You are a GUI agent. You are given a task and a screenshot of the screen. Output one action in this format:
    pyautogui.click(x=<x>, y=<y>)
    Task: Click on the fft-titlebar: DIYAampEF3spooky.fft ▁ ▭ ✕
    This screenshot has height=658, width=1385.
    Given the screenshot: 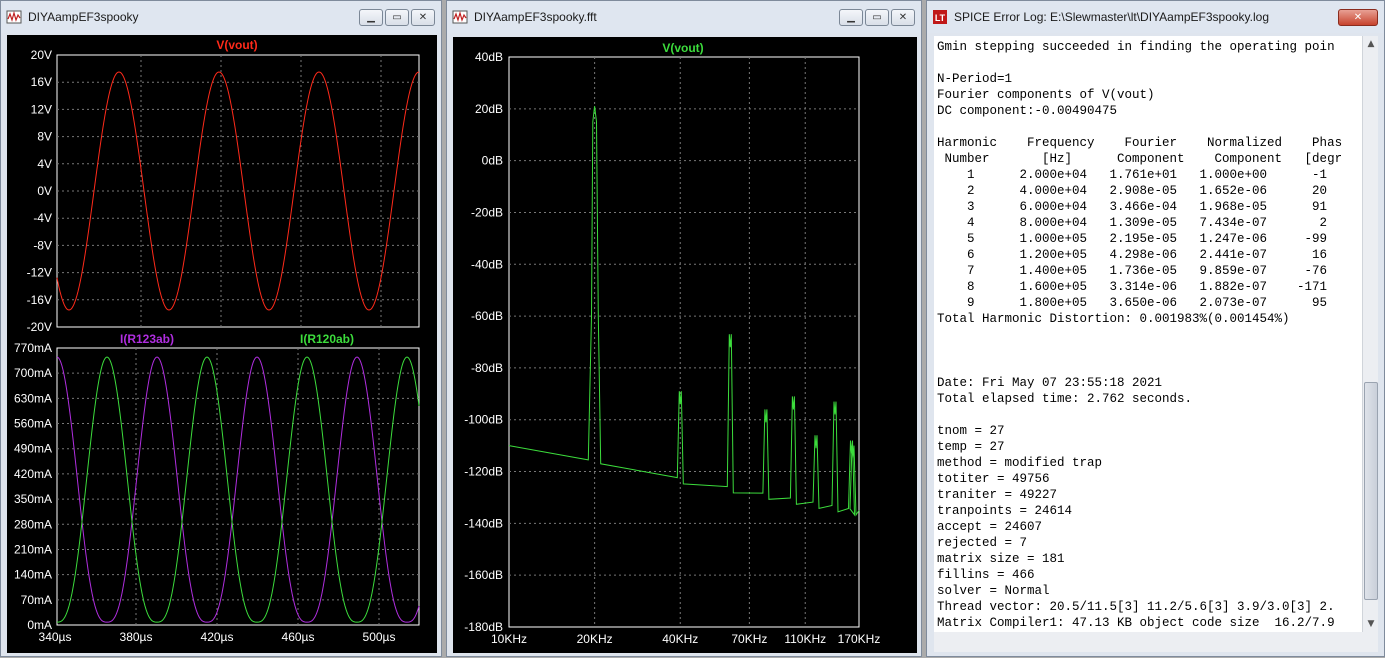 What is the action you would take?
    pyautogui.click(x=684, y=17)
    